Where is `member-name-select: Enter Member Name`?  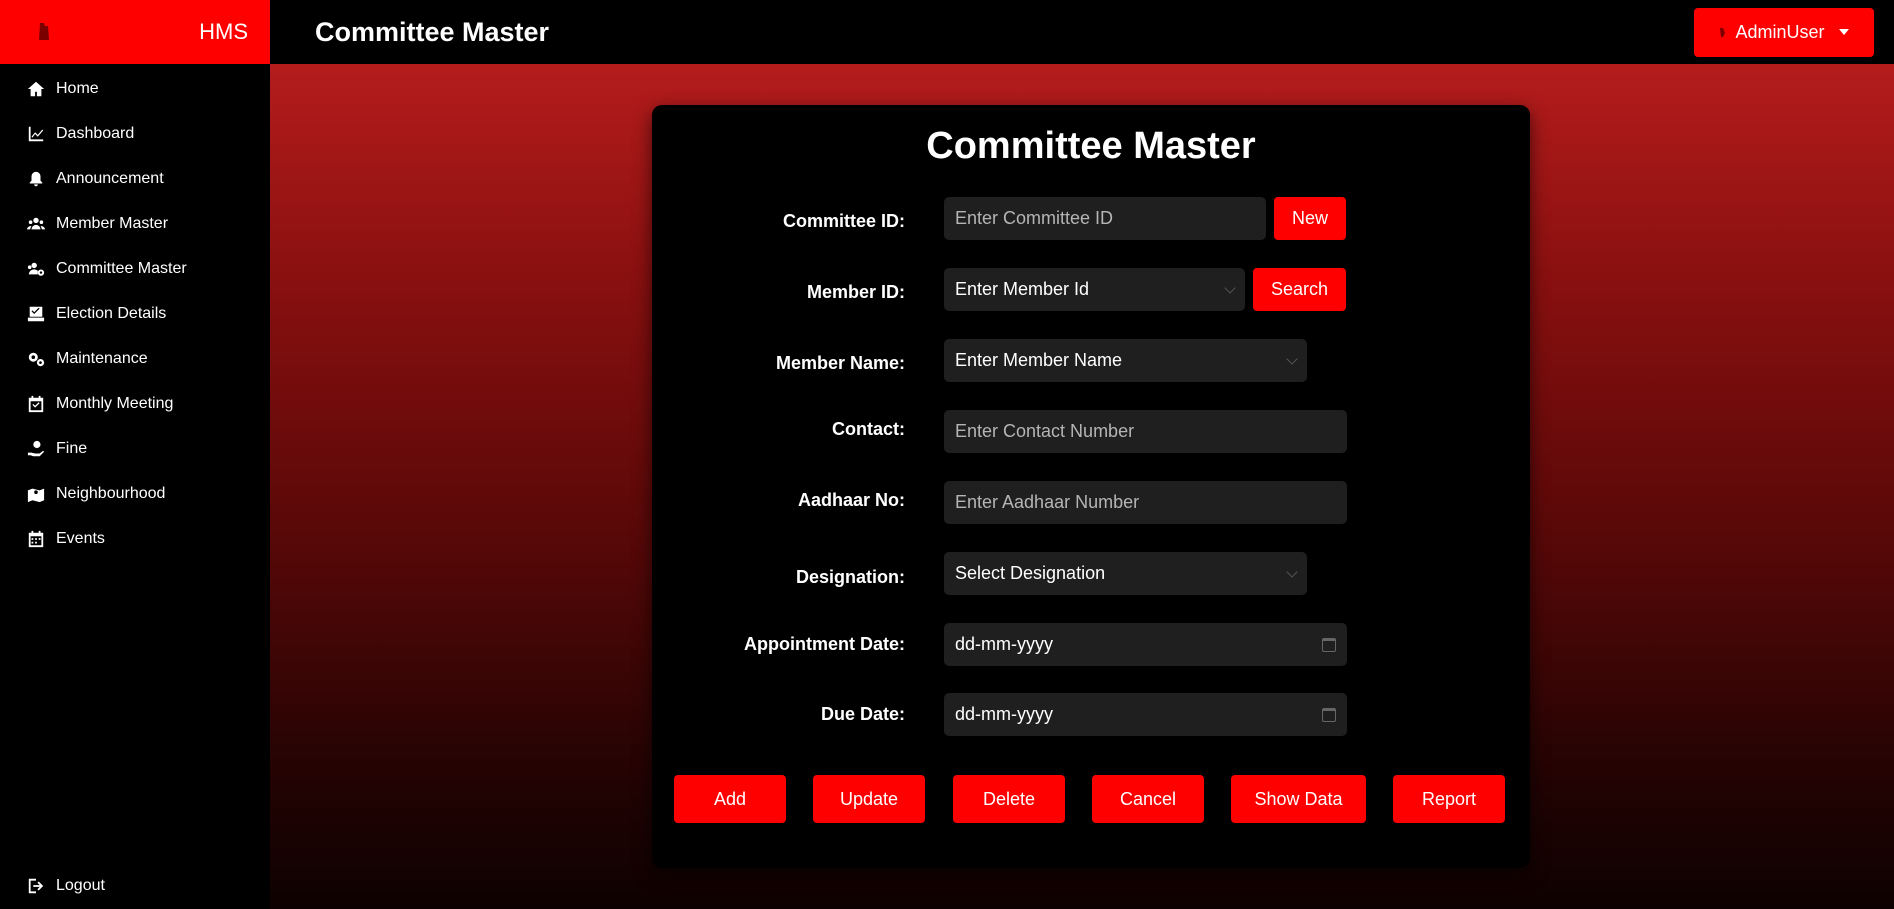
member-name-select: Enter Member Name is located at coordinates (1125, 360).